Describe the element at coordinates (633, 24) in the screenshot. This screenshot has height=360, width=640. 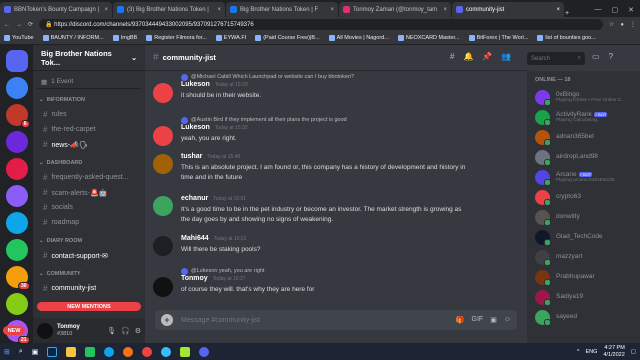
I see `menu-icon: ⋮` at that location.